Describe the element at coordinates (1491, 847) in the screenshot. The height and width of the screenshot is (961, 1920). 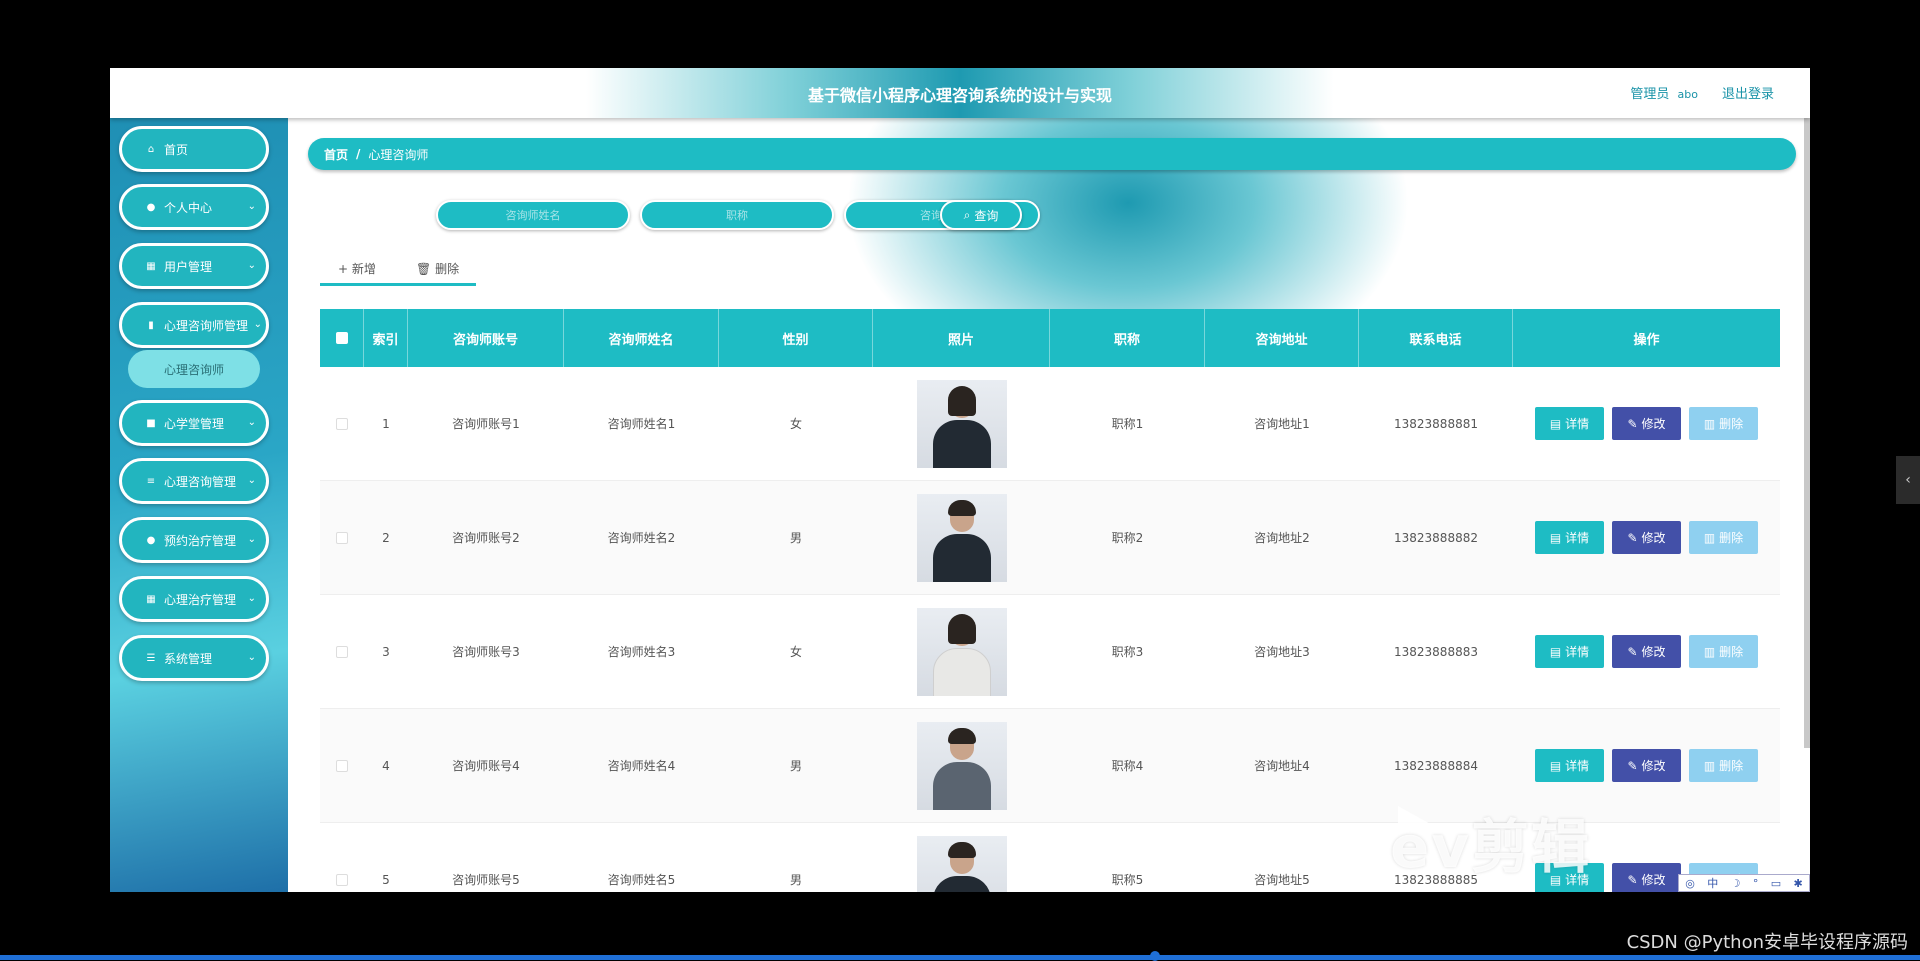
I see `video-watermark: ev剪辑` at that location.